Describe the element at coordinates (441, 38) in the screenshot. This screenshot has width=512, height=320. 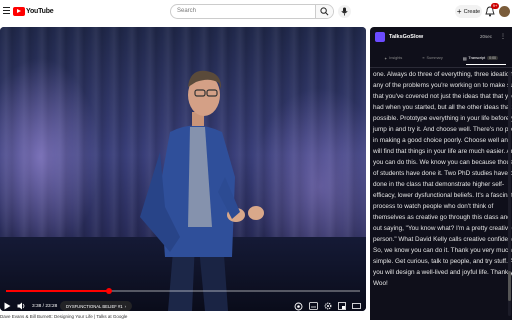
I see `panel-header: TalksGoSlow 20sec ⋮` at that location.